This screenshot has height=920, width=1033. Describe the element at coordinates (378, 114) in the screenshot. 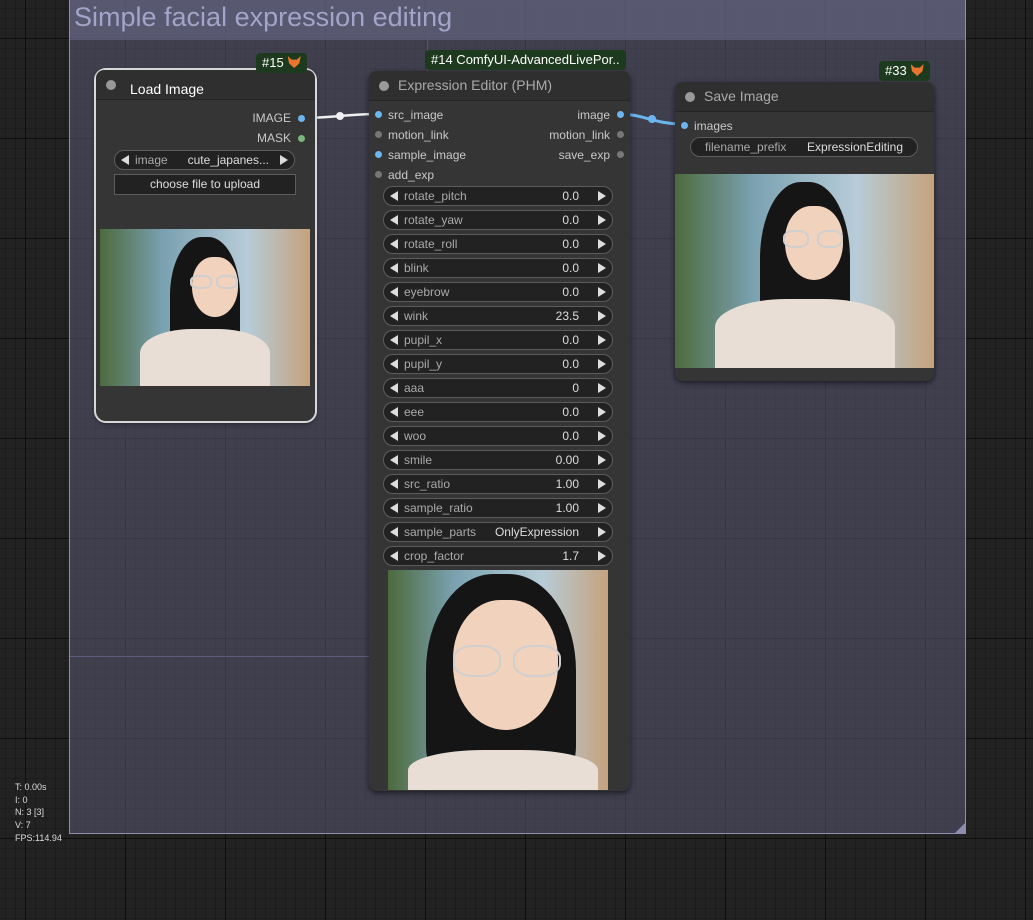

I see `input-slot-src-image` at that location.